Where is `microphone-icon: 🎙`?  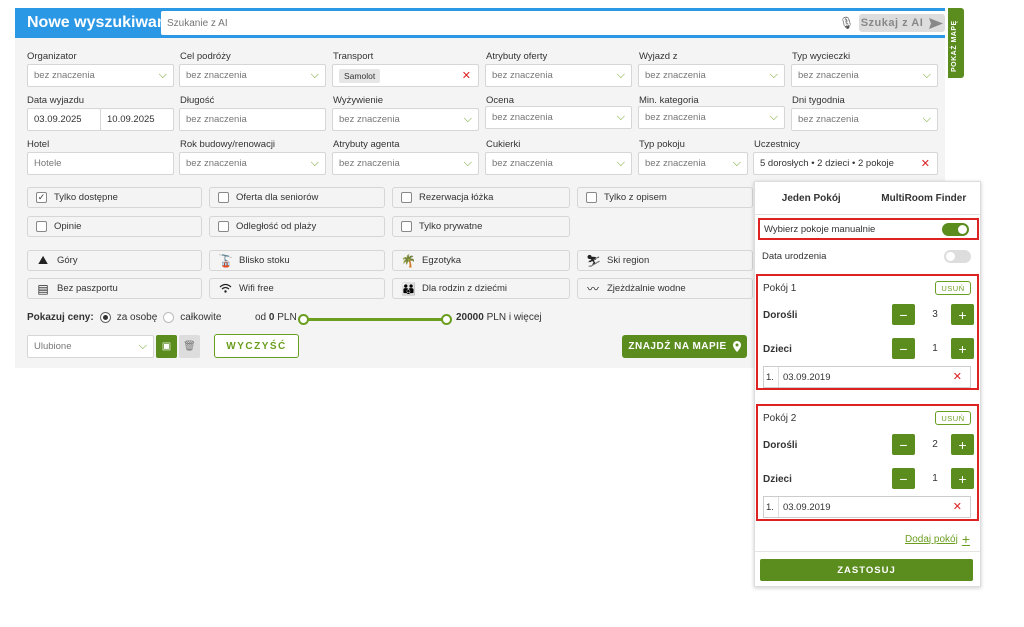 microphone-icon: 🎙 is located at coordinates (846, 23).